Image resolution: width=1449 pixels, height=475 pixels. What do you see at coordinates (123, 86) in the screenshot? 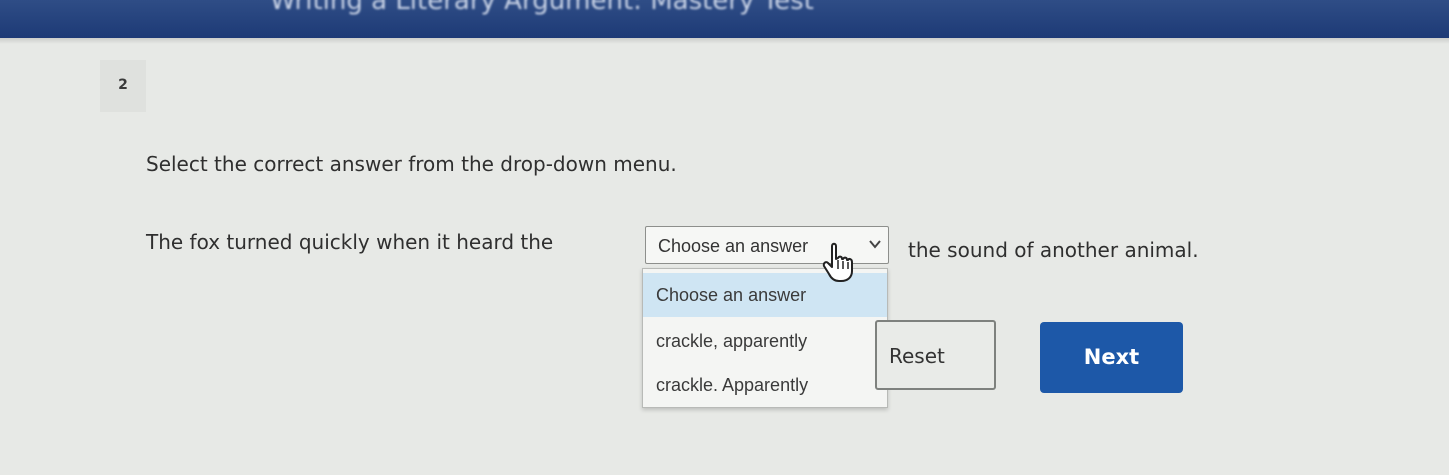
I see `question-number: 2` at bounding box center [123, 86].